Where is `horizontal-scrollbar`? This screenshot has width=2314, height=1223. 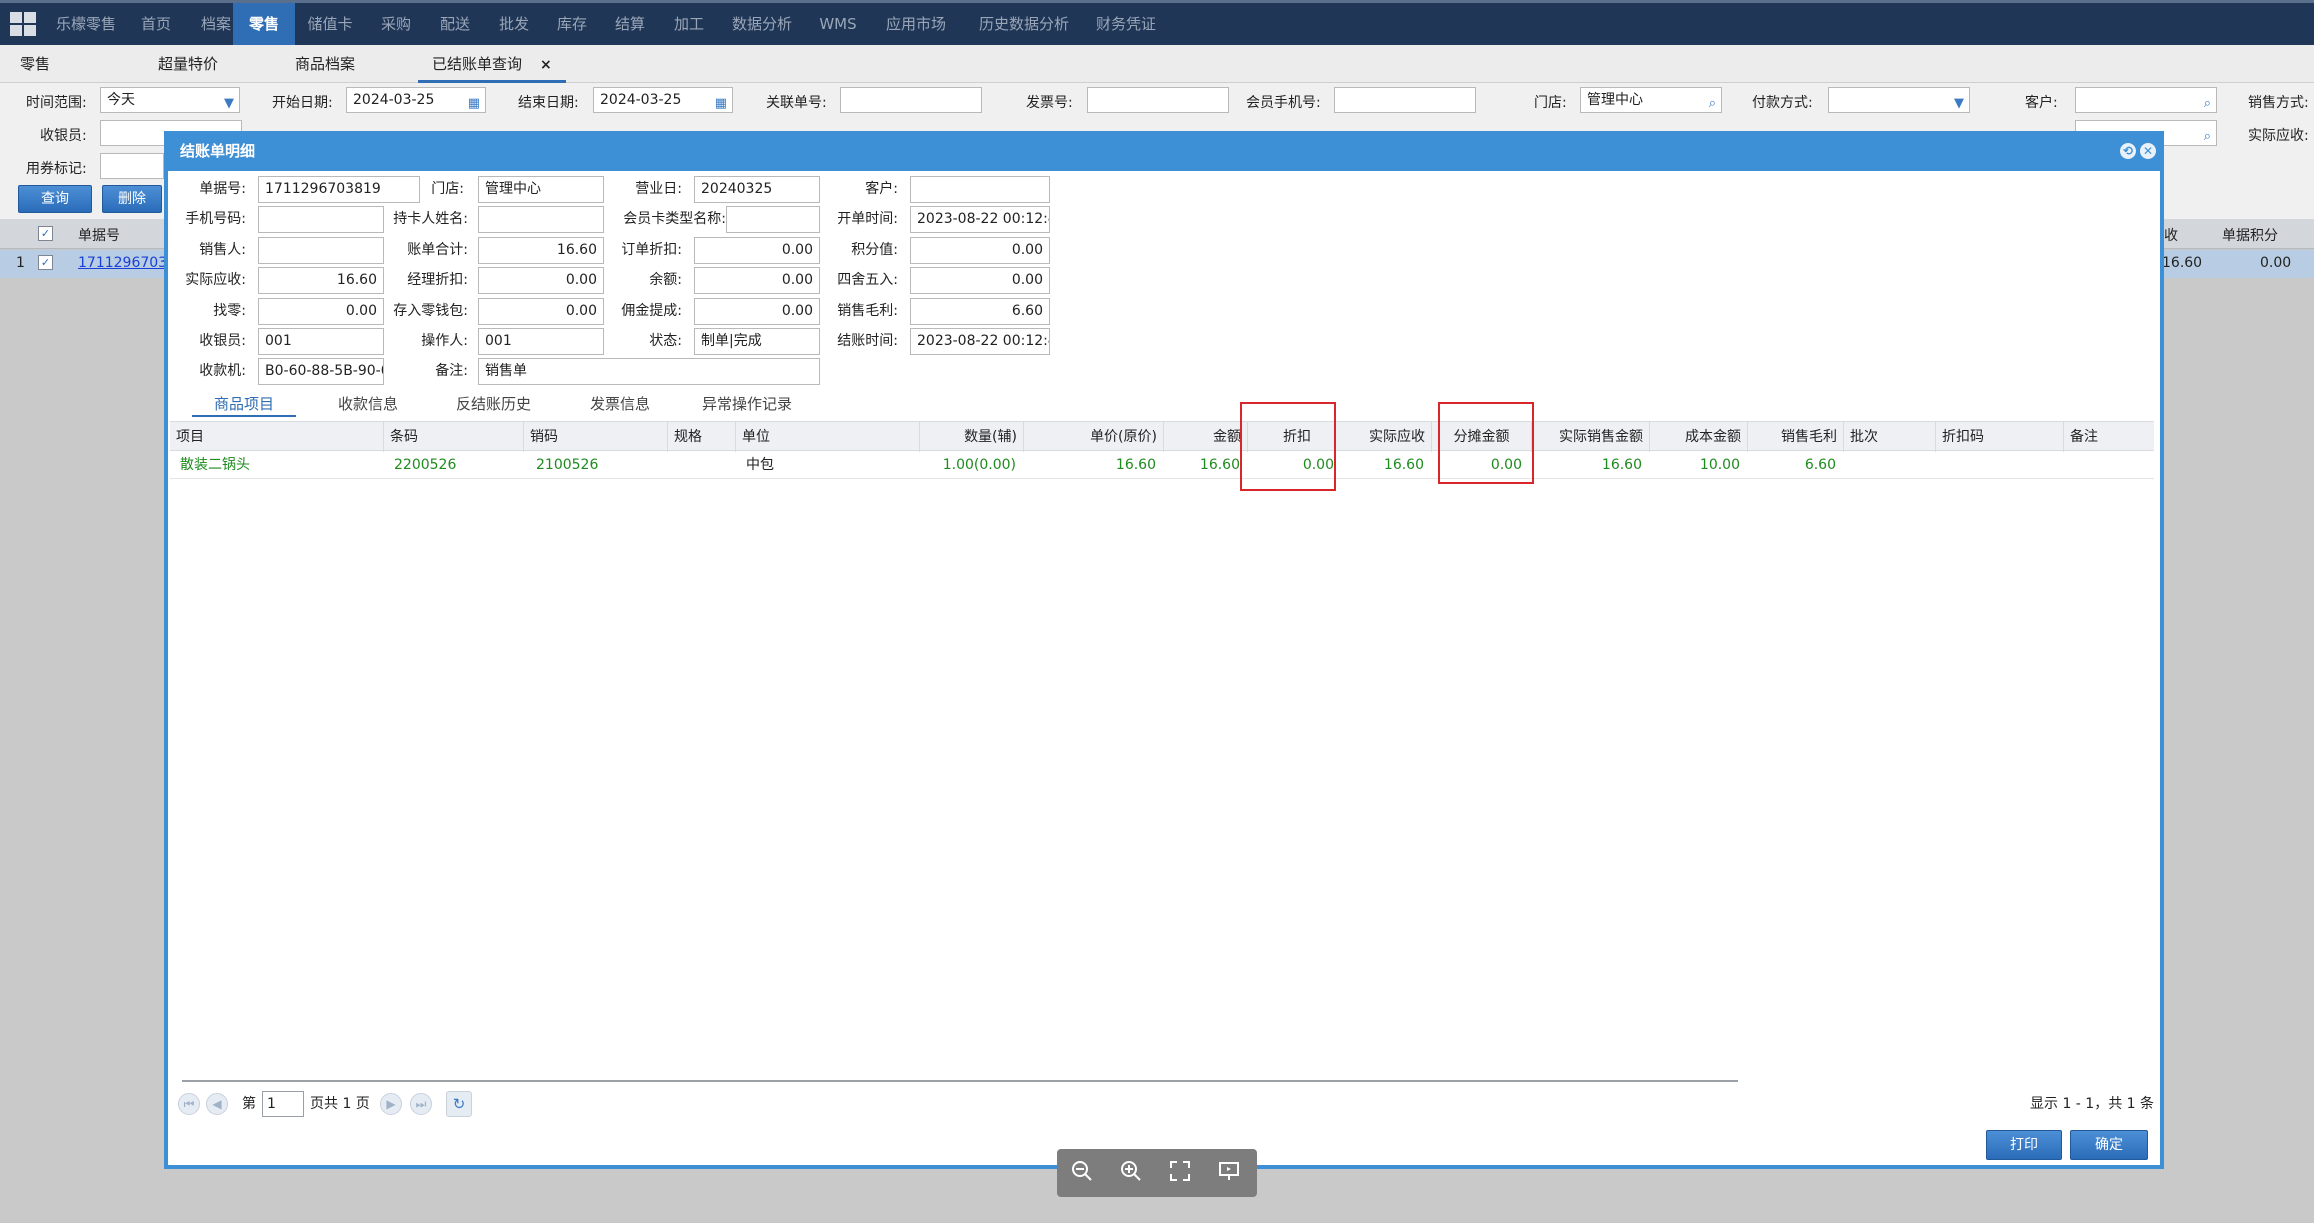
horizontal-scrollbar is located at coordinates (960, 1081).